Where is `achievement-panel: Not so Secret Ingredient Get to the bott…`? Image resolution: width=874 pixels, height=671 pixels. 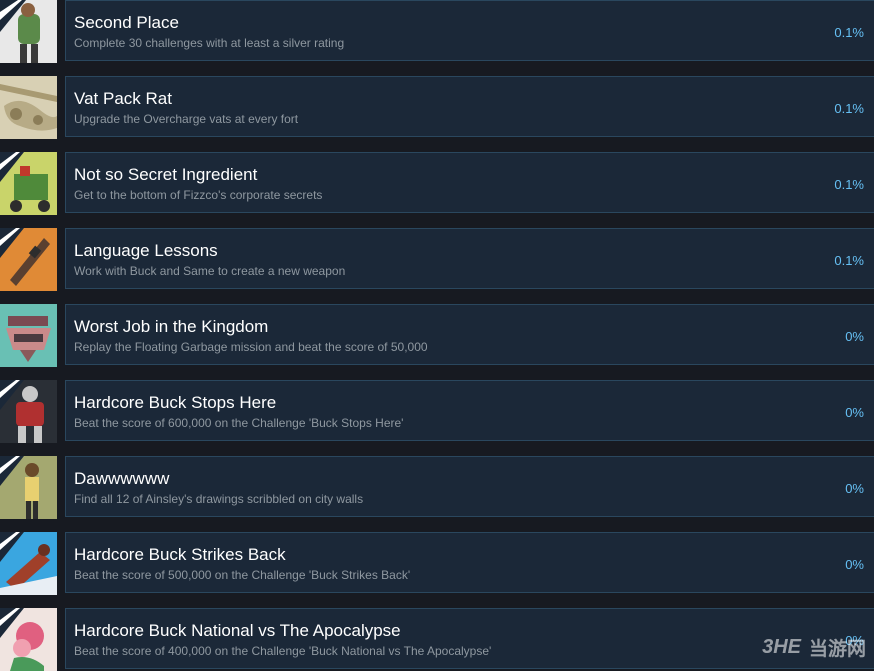 achievement-panel: Not so Secret Ingredient Get to the bott… is located at coordinates (469, 182).